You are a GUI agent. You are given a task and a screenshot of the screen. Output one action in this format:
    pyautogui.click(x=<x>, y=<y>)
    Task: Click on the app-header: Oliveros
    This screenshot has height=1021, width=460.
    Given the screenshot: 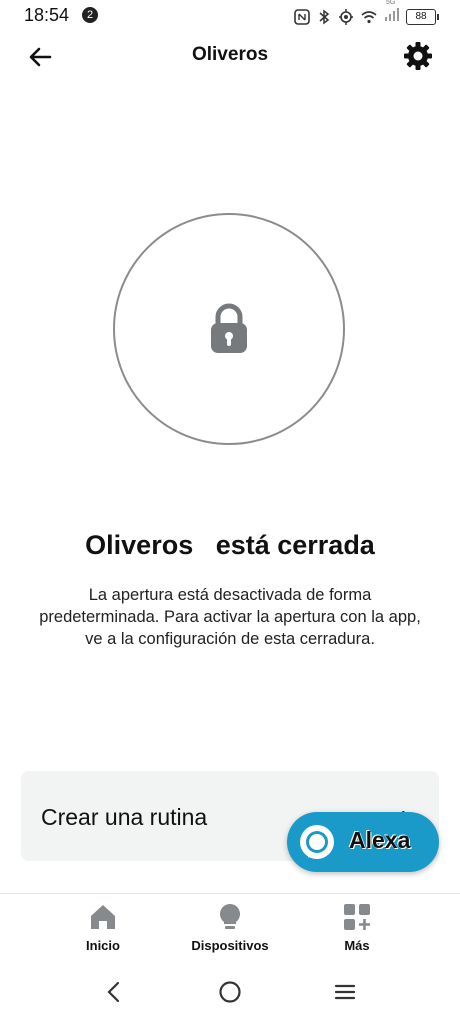 What is the action you would take?
    pyautogui.click(x=230, y=56)
    